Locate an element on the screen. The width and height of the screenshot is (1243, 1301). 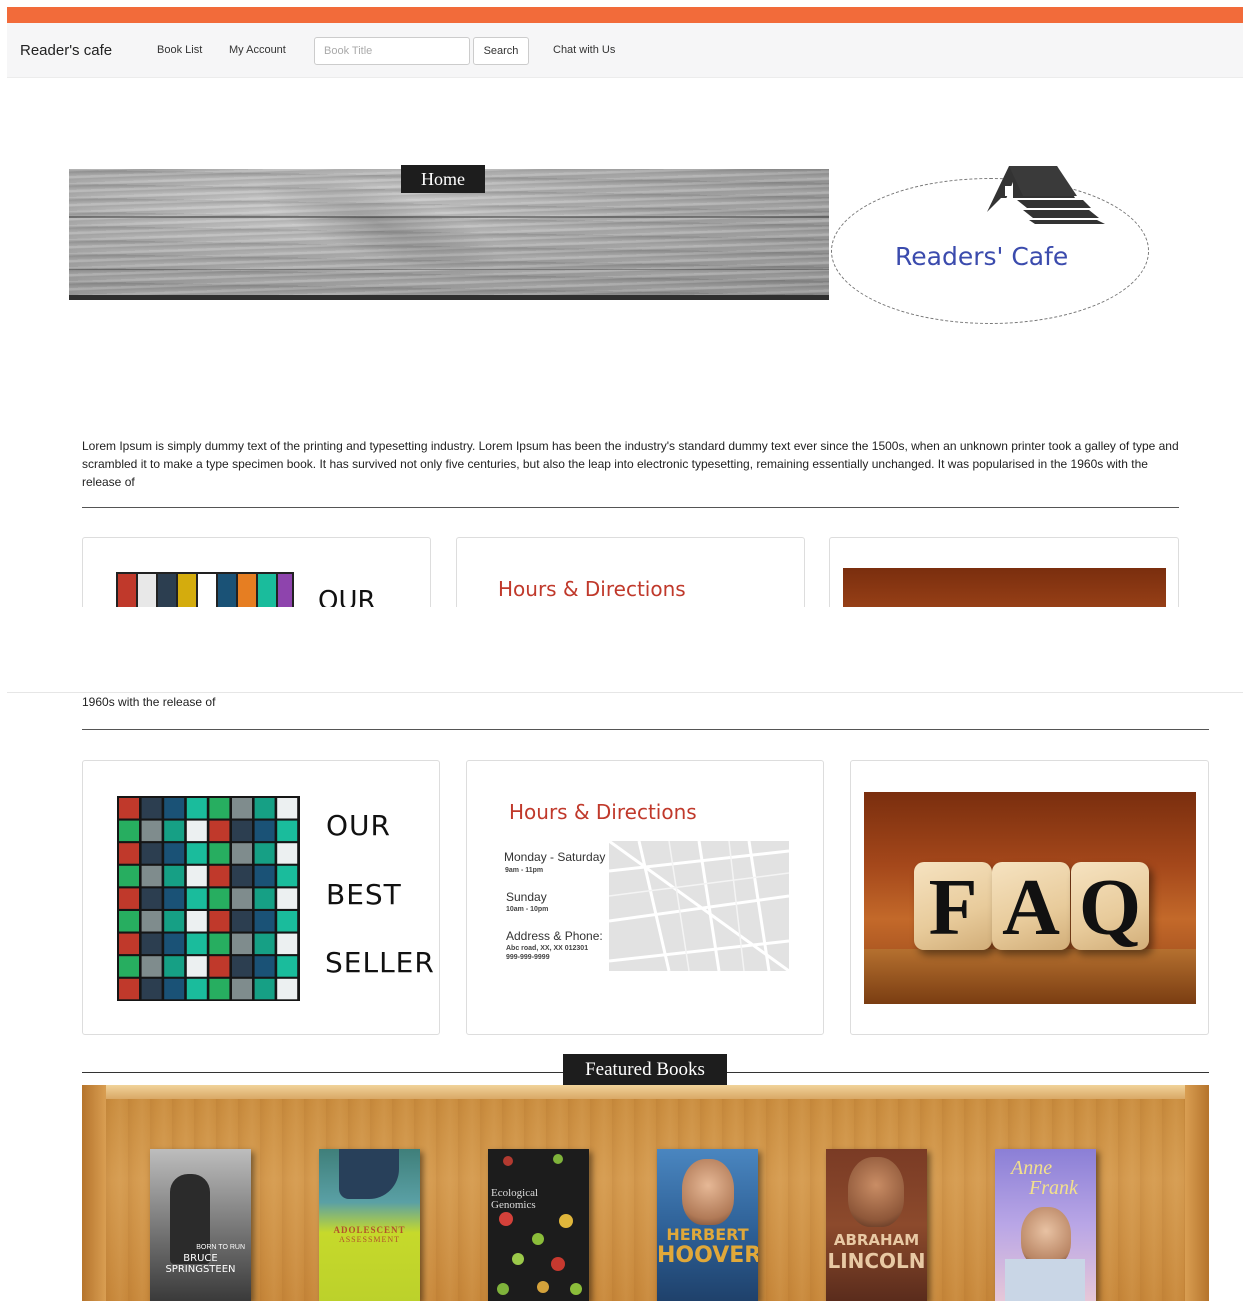
faq-card: F A Q is located at coordinates (1029, 897).